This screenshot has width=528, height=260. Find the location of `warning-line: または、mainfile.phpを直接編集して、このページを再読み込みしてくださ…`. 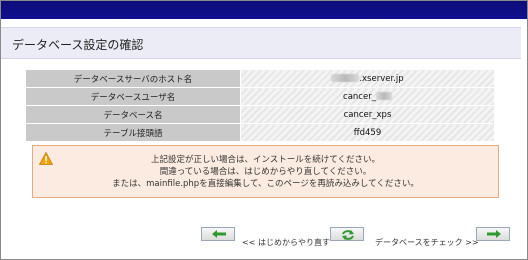

warning-line: または、mainfile.phpを直接編集して、このページを再読み込みしてくださ… is located at coordinates (265, 184).